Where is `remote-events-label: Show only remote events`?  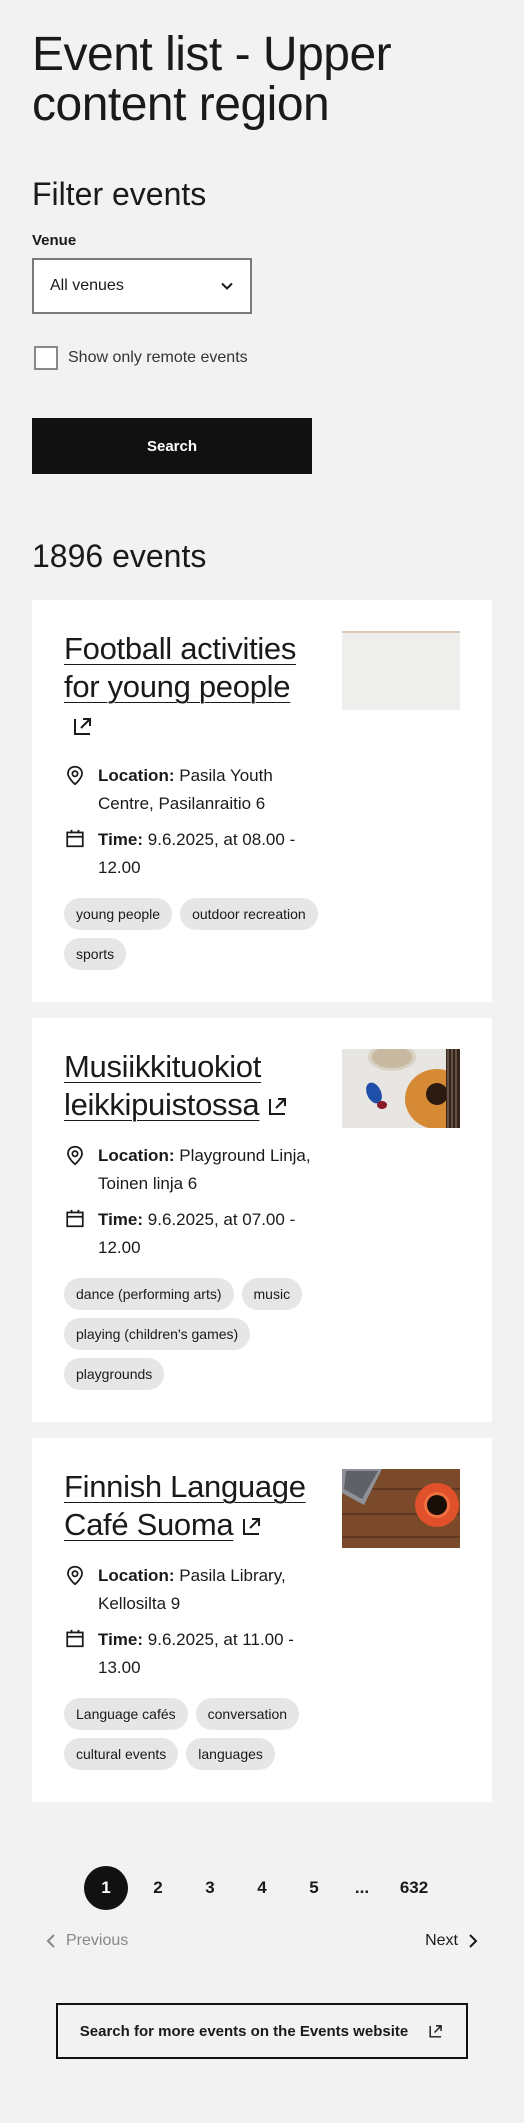 remote-events-label: Show only remote events is located at coordinates (158, 357).